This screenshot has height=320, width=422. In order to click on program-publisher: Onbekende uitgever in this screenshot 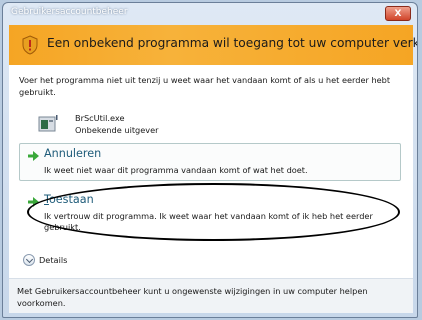, I will do `click(117, 130)`.